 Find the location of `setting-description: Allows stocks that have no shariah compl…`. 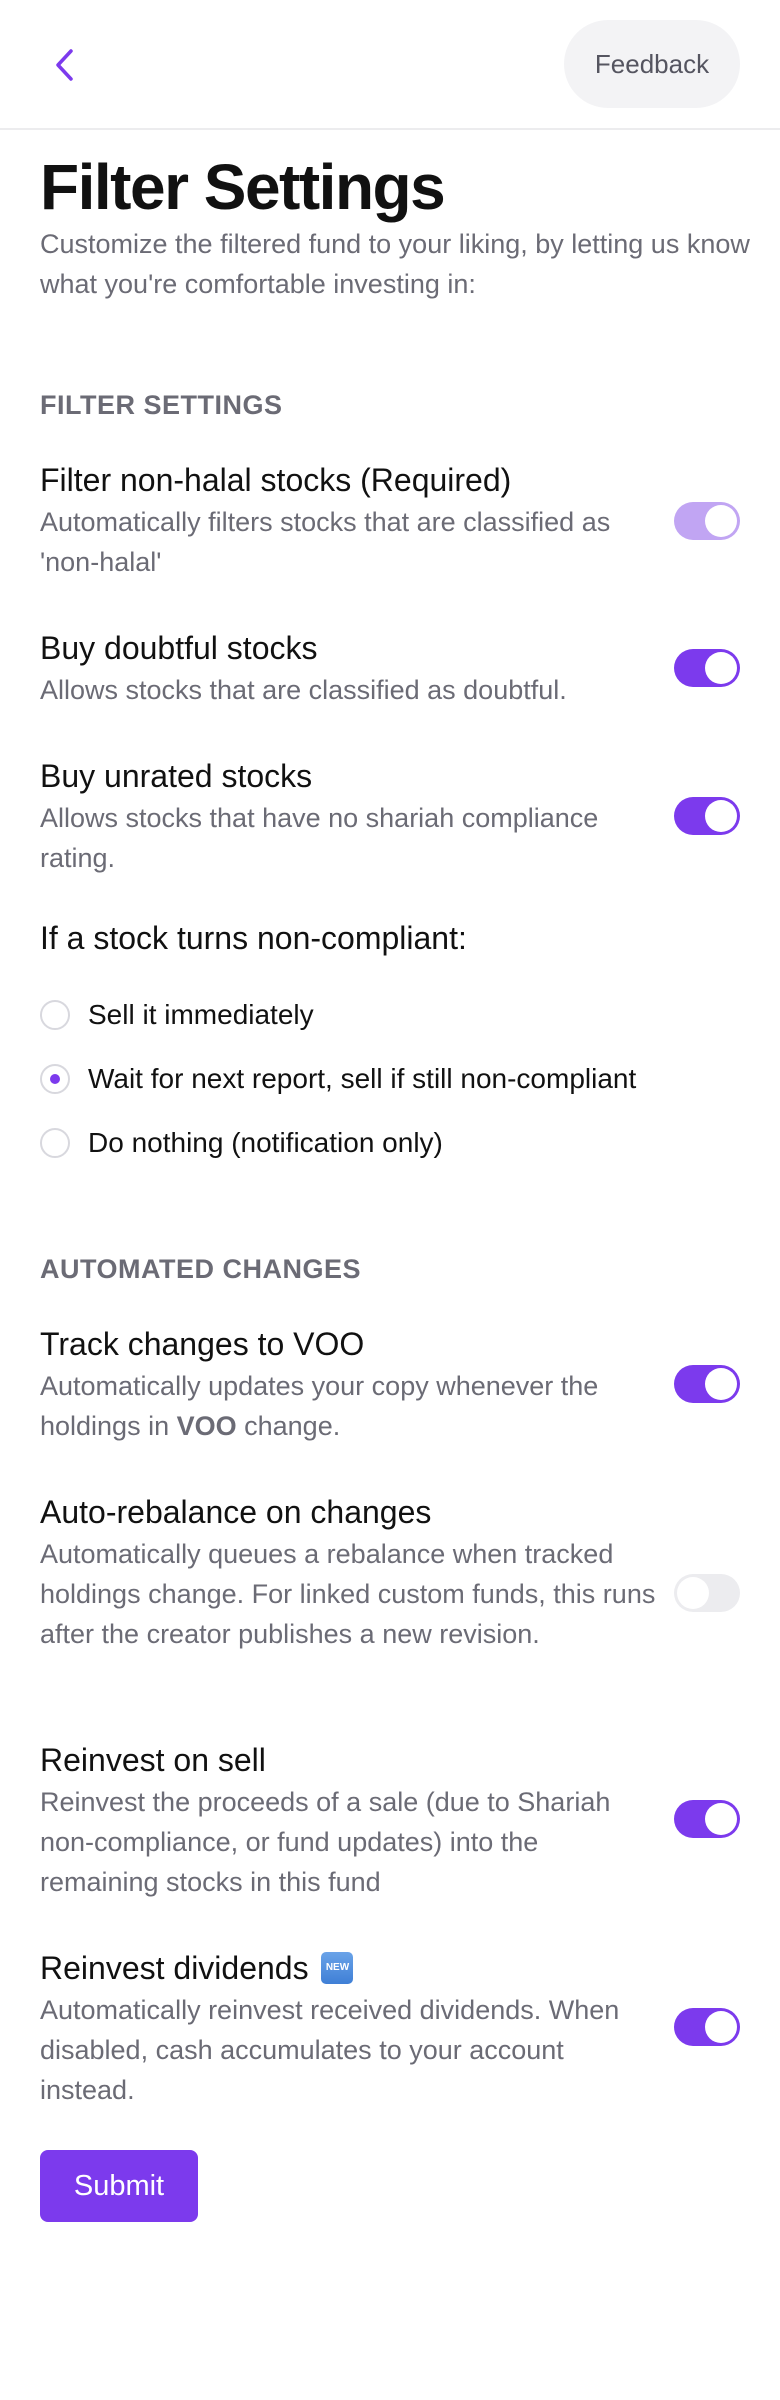

setting-description: Allows stocks that have no shariah compl… is located at coordinates (319, 838).